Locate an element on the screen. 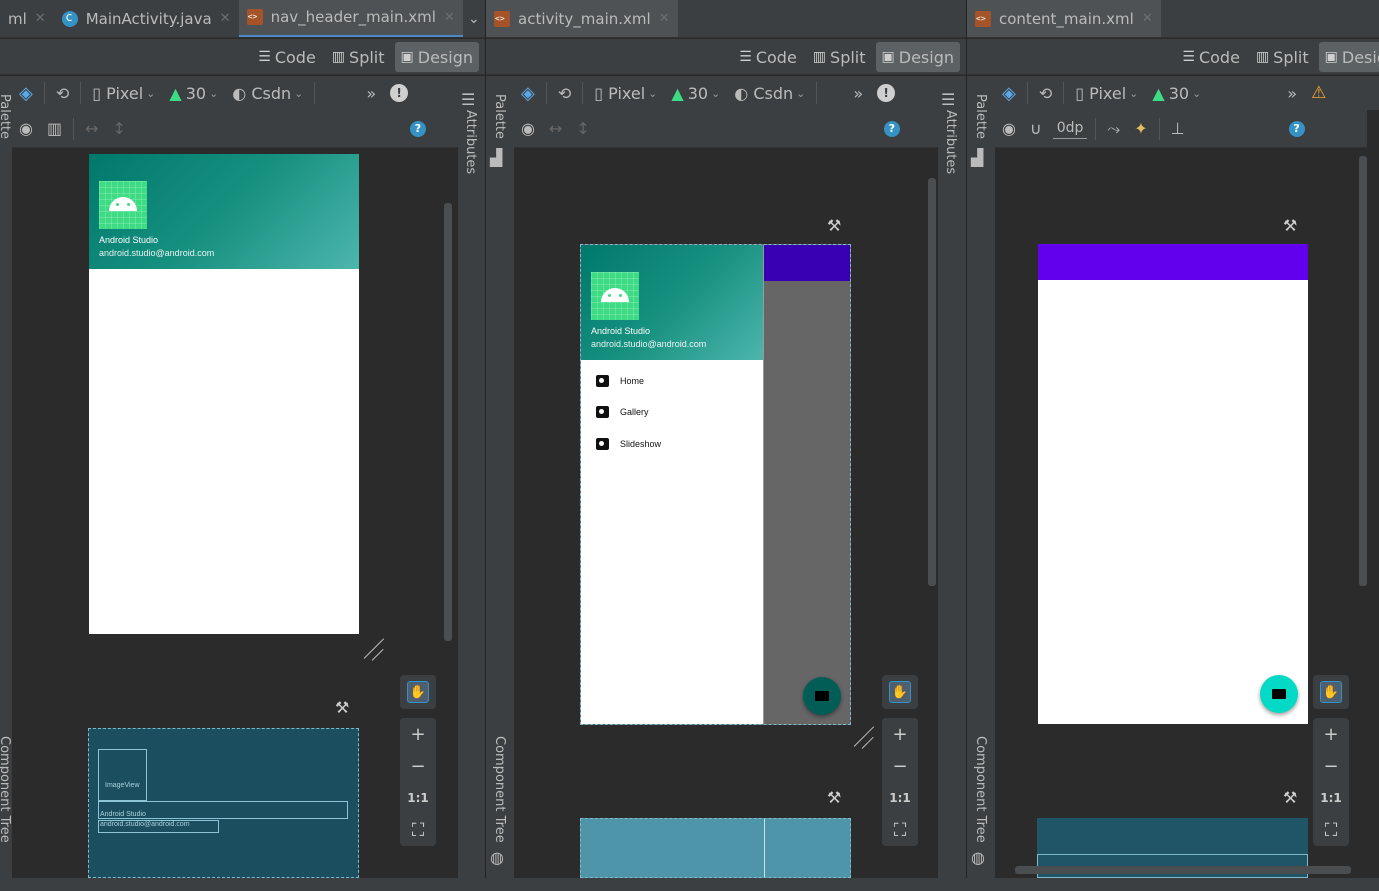  default-margin-field: 0dp is located at coordinates (1070, 129).